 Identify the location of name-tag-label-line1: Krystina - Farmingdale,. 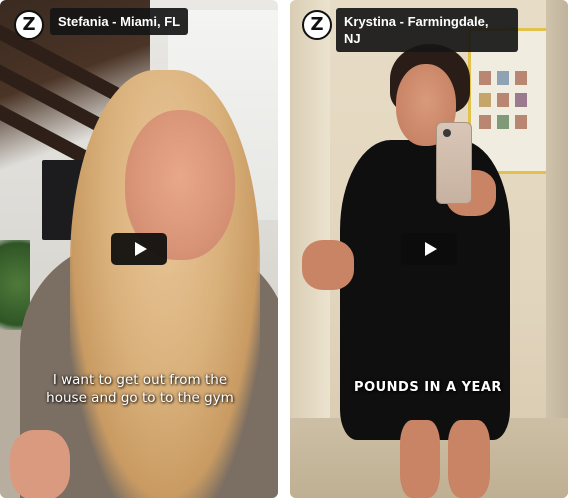
(416, 21).